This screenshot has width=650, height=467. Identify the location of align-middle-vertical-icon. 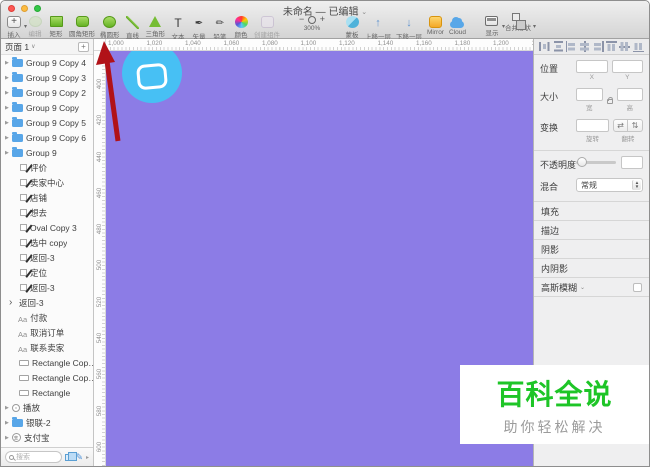
(624, 46).